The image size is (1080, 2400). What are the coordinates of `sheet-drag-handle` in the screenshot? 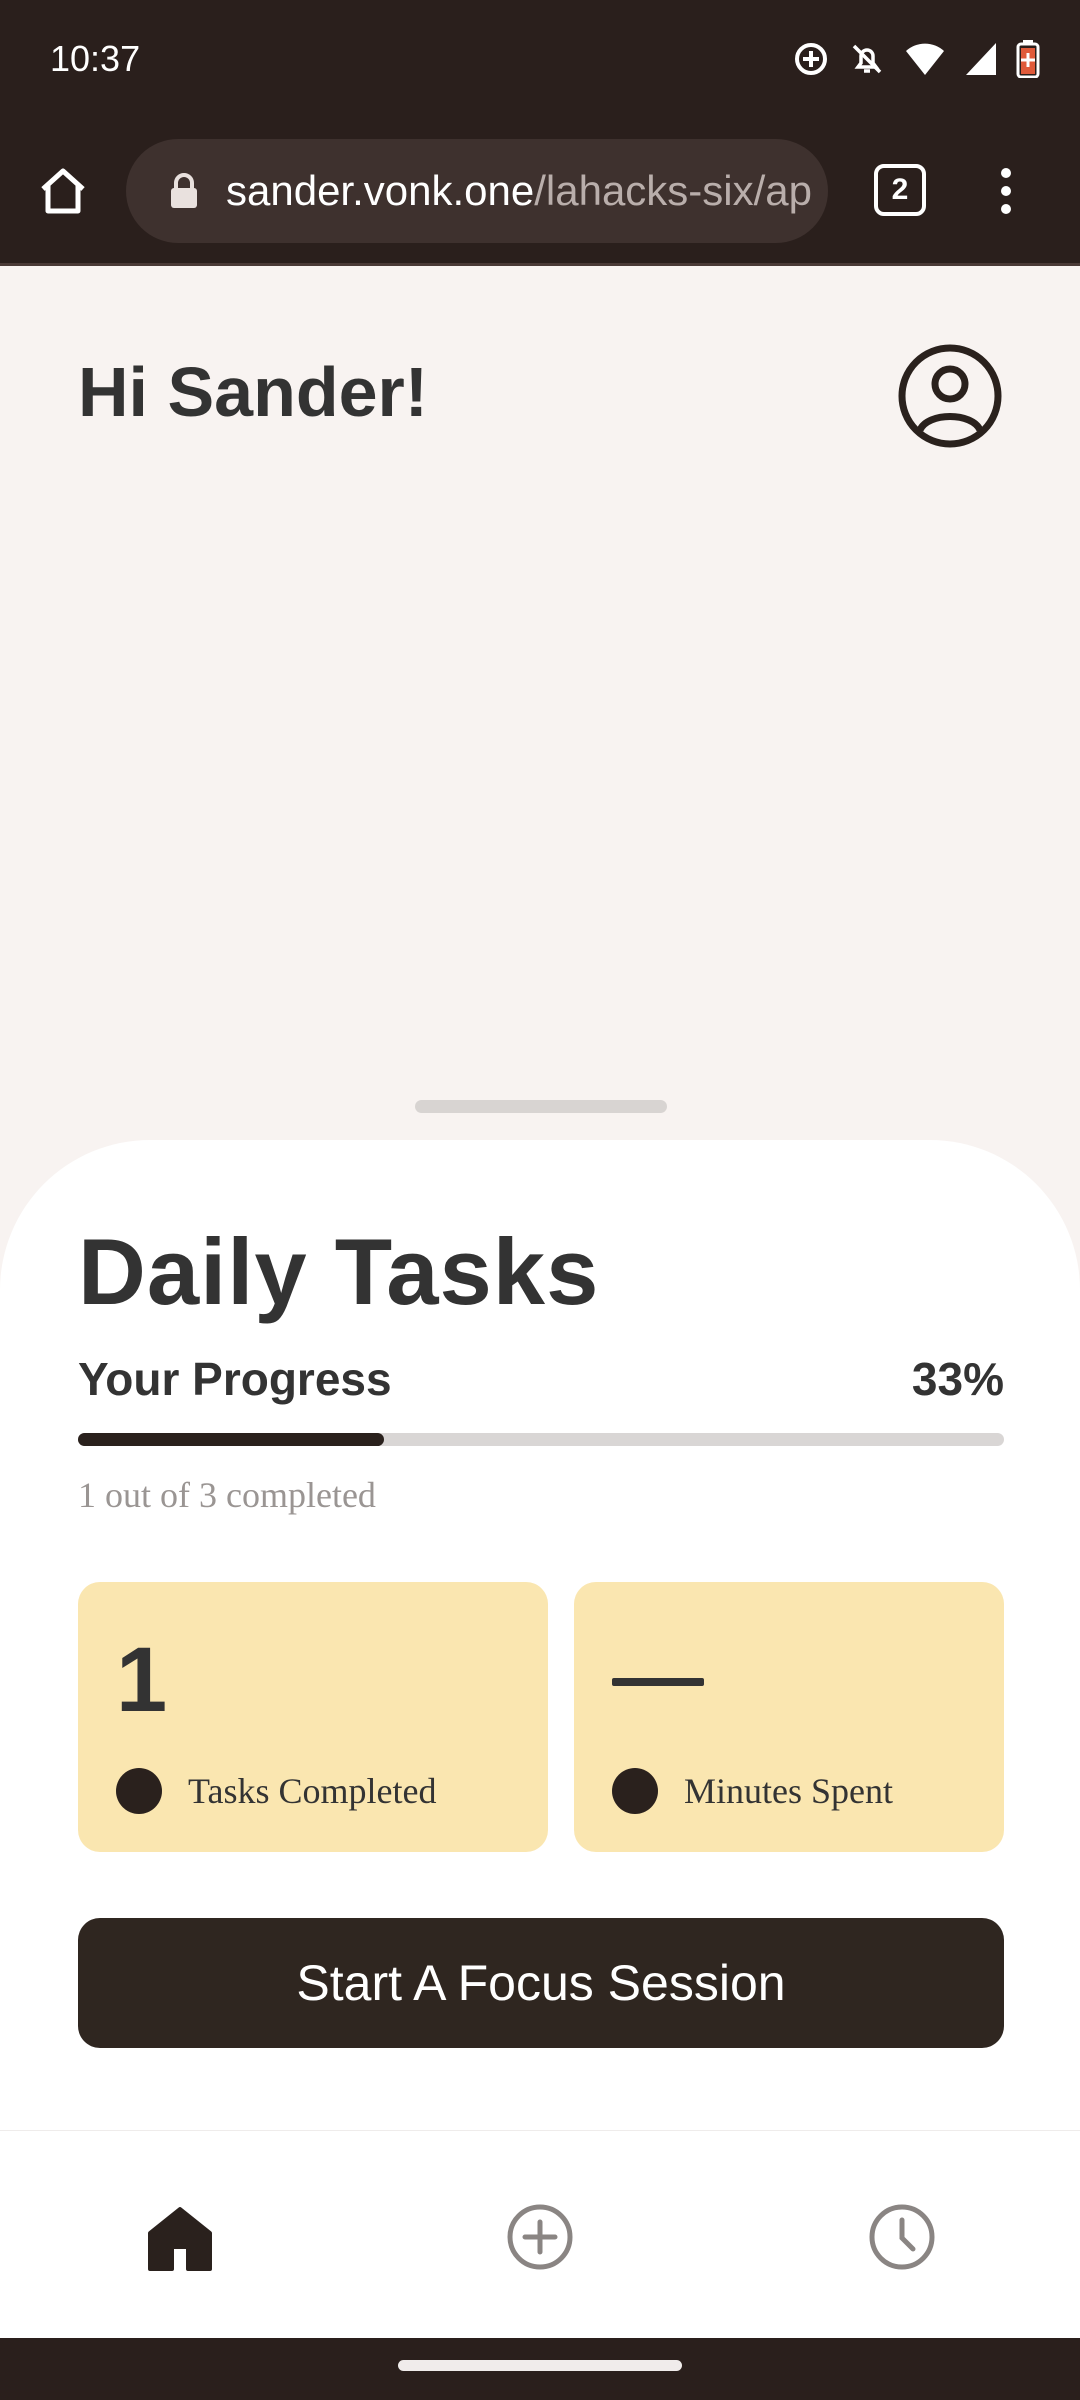 It's located at (541, 1106).